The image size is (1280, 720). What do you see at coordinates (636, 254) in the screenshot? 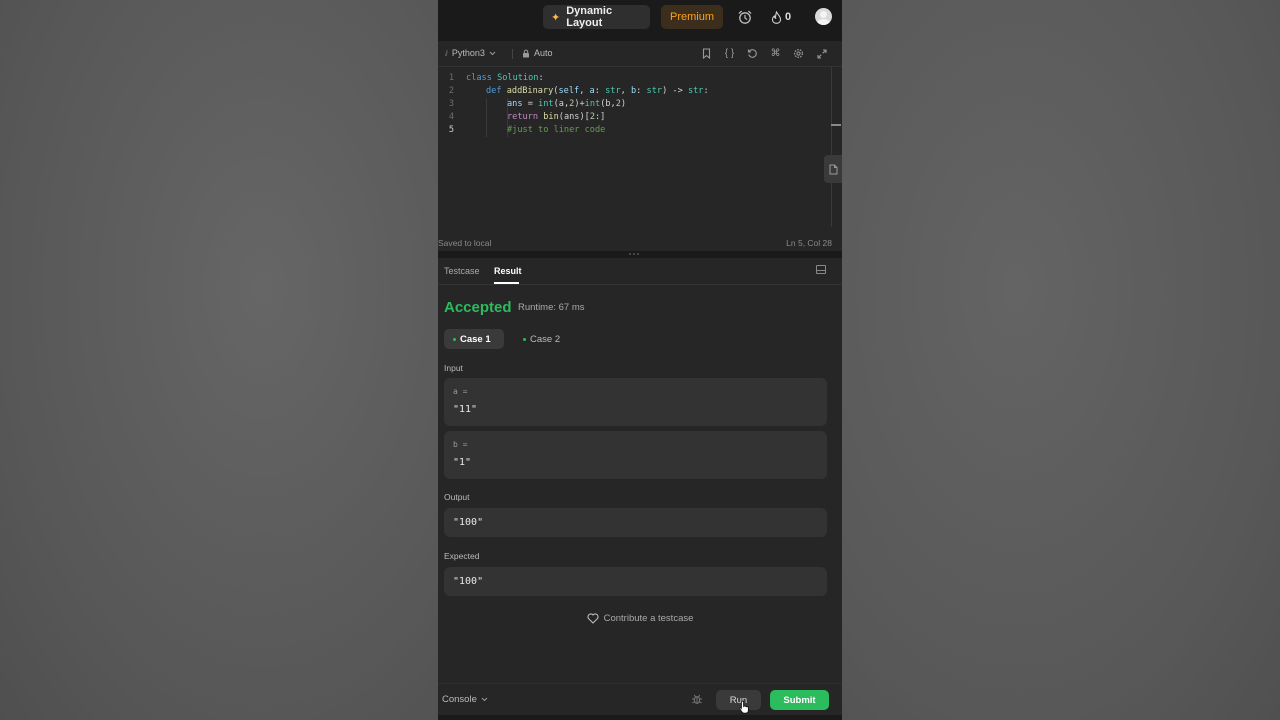
I see `panel-resize-handle` at bounding box center [636, 254].